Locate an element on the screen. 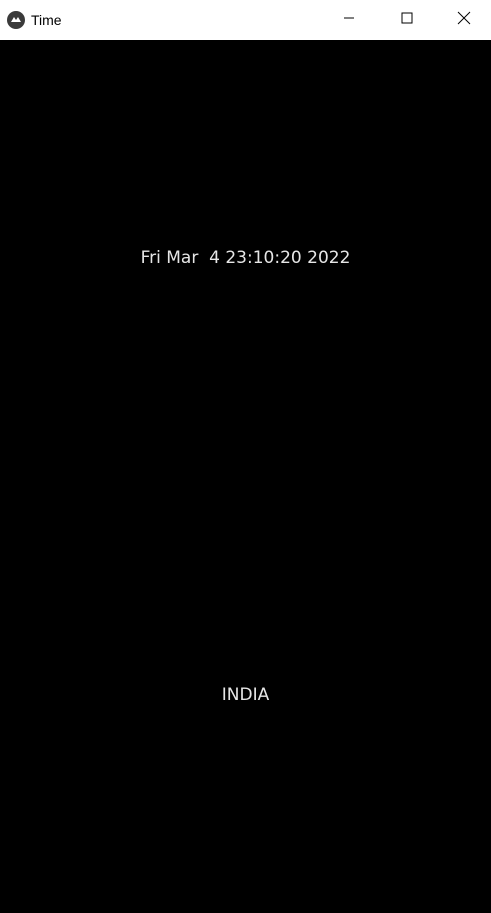 This screenshot has width=491, height=913. country-label: INDIA is located at coordinates (245, 695).